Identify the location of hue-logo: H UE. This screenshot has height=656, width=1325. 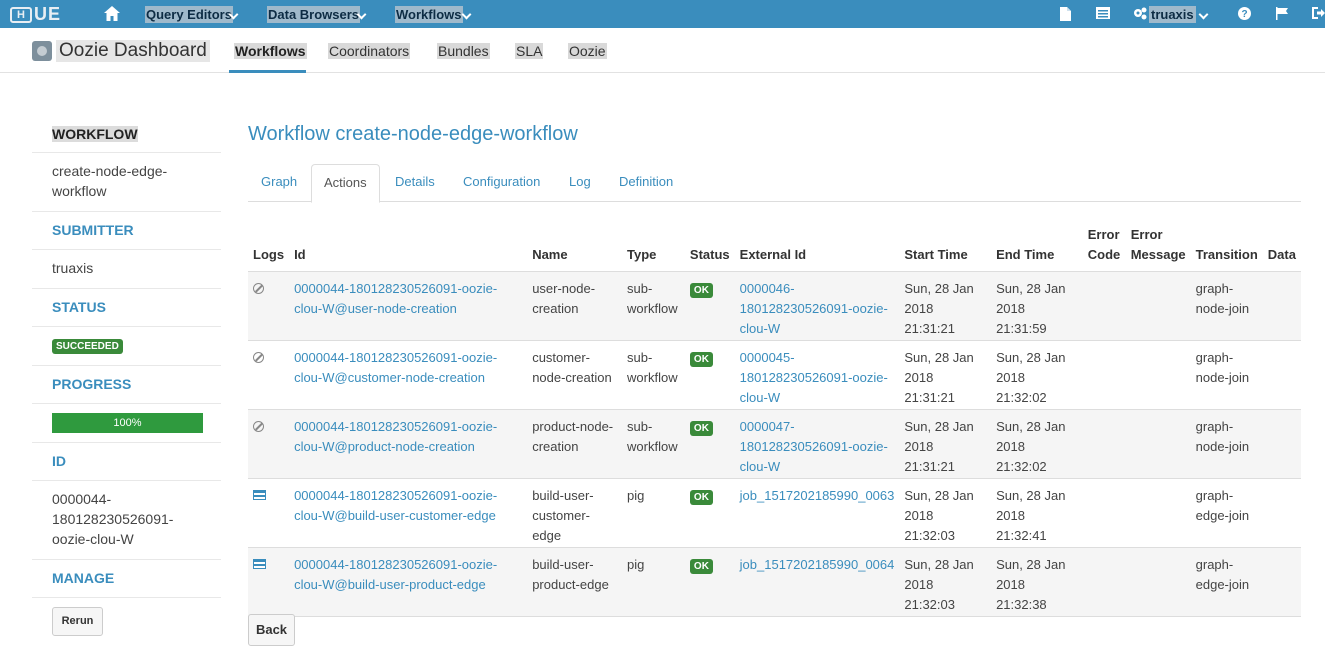
(36, 14).